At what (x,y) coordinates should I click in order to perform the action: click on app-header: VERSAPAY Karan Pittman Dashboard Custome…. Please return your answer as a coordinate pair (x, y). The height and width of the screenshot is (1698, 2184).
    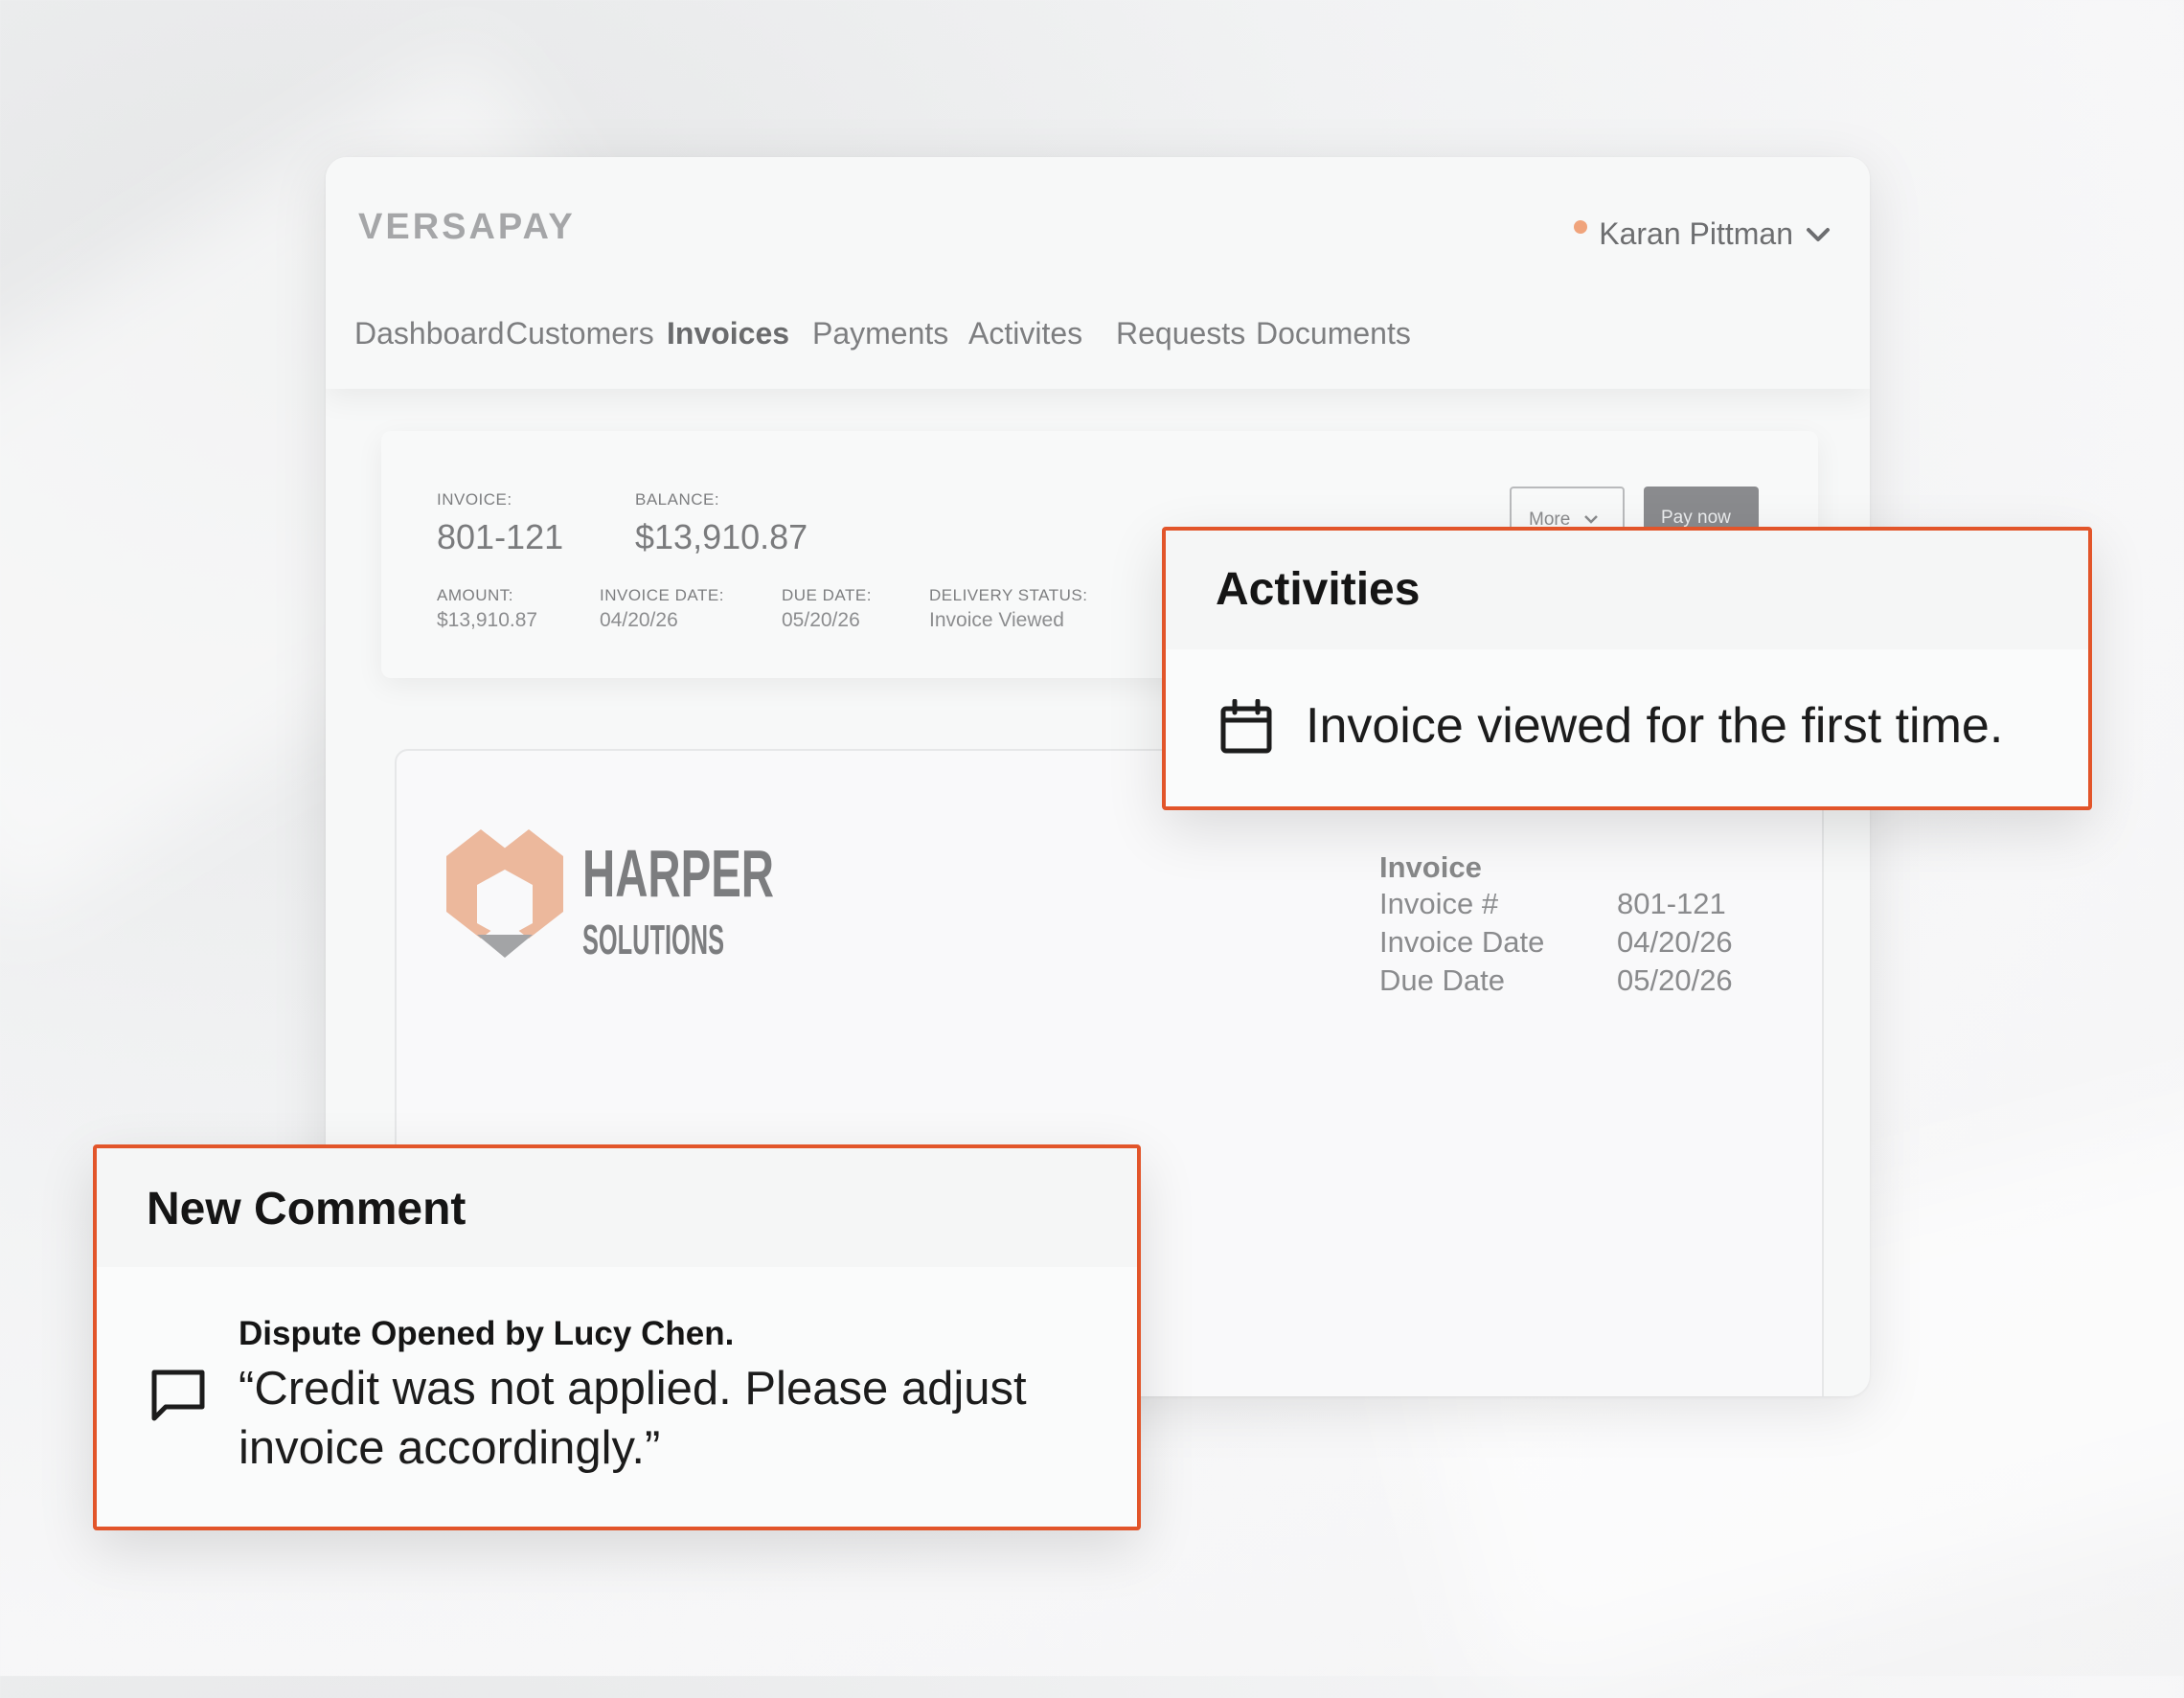
    Looking at the image, I should click on (1098, 273).